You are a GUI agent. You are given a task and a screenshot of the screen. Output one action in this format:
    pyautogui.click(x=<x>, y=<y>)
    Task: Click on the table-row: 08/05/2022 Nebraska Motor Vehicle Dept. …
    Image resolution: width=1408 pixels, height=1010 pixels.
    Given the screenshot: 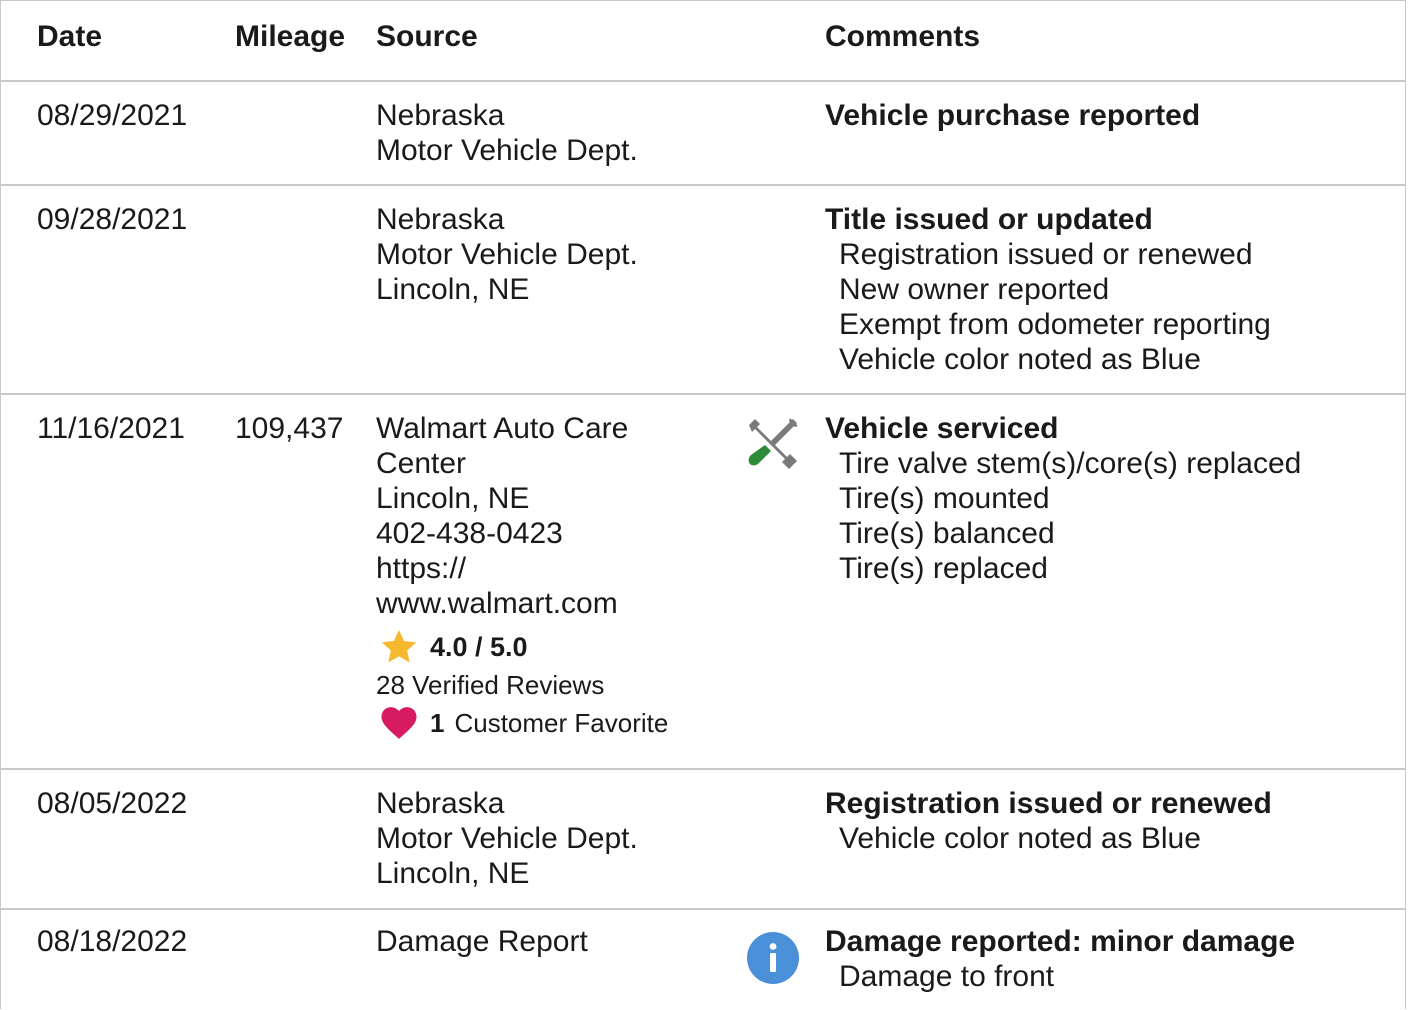 What is the action you would take?
    pyautogui.click(x=703, y=840)
    